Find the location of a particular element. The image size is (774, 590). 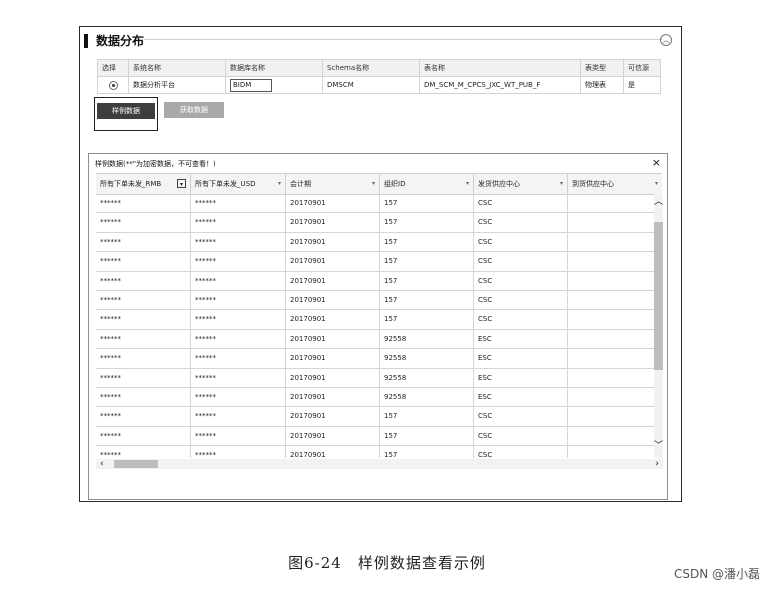

grid-col-period: 会计期 ▾ is located at coordinates (333, 184).